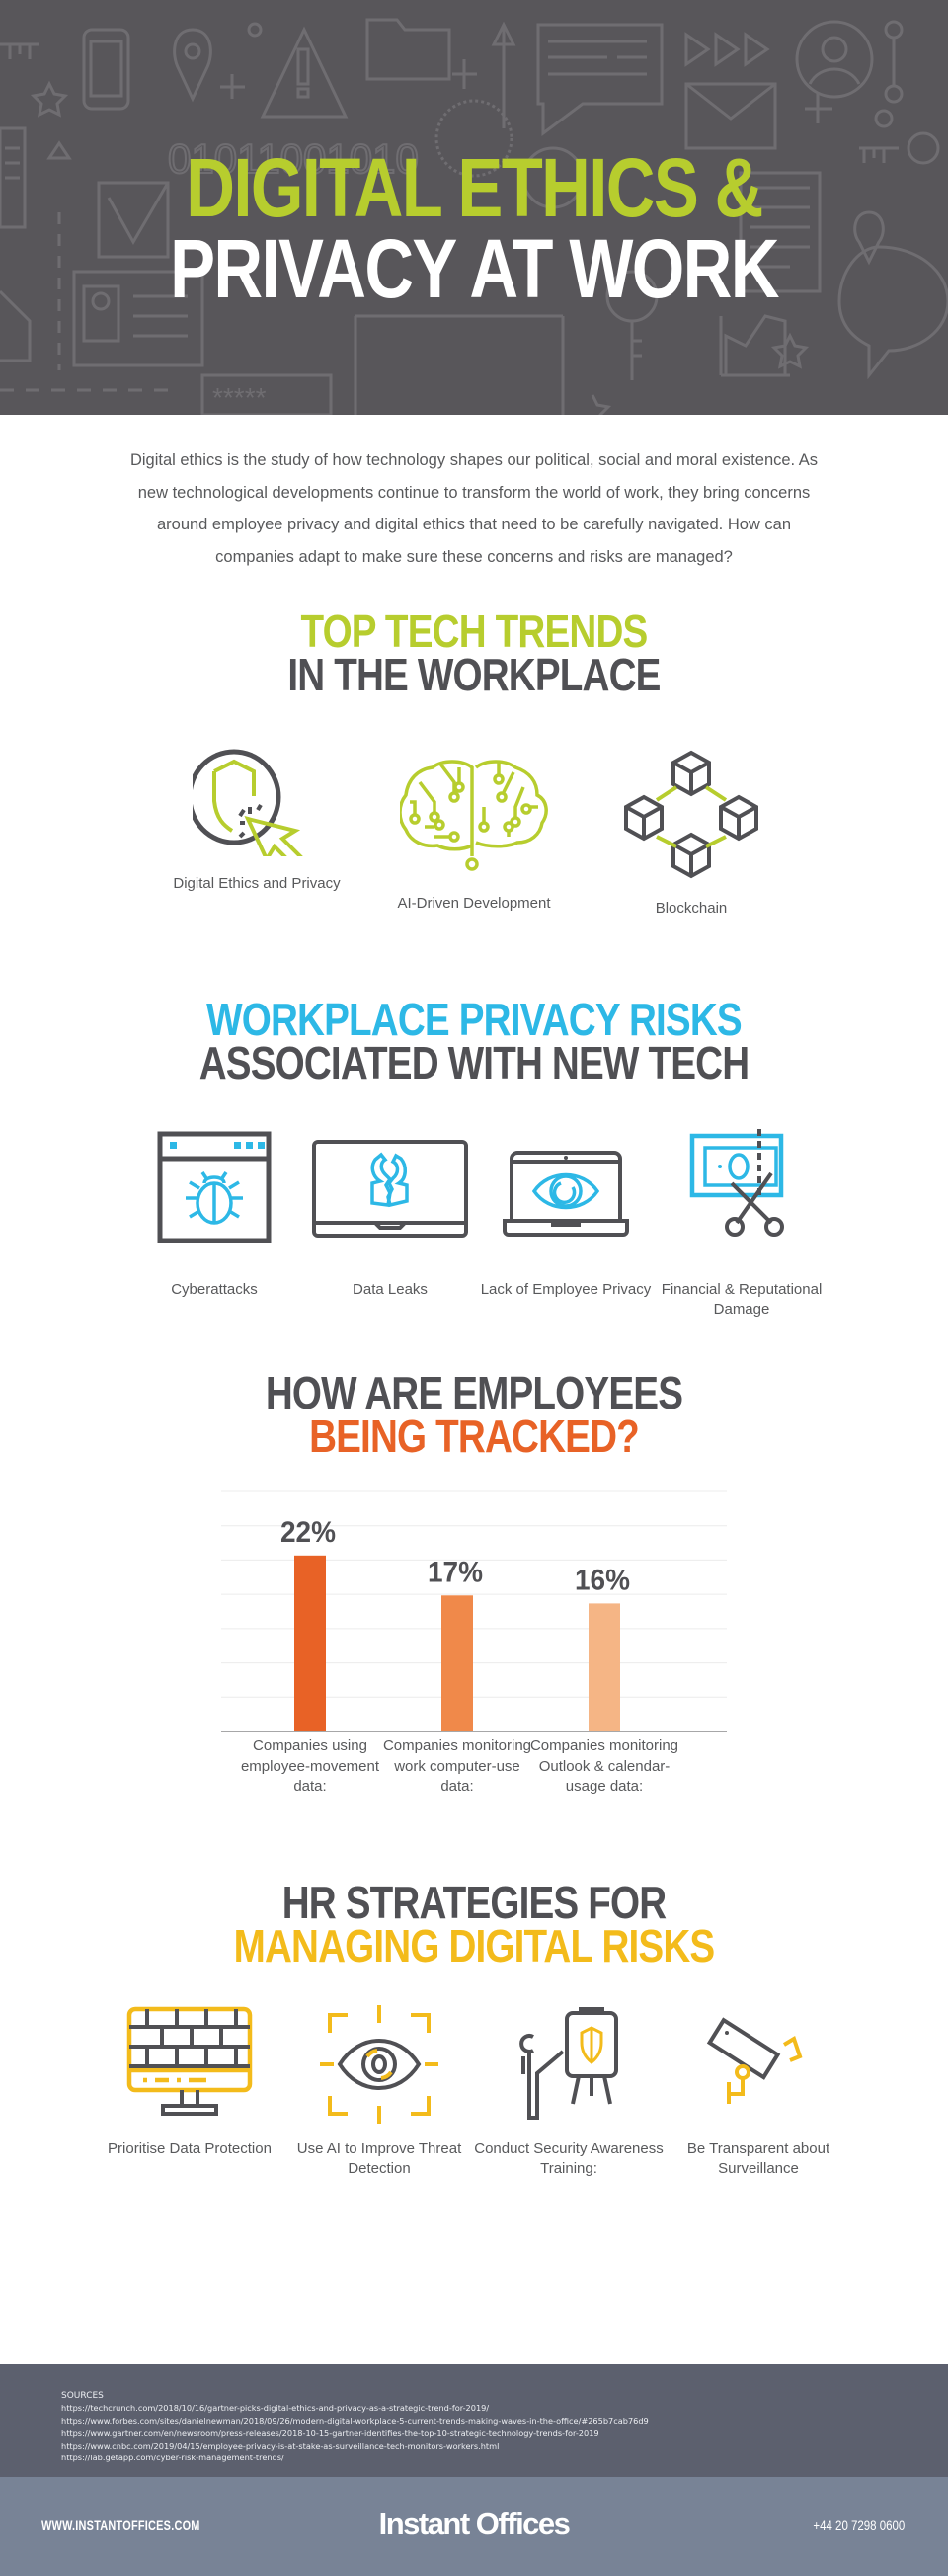  I want to click on trend-label: Digital Ethics and Privacy, so click(257, 883).